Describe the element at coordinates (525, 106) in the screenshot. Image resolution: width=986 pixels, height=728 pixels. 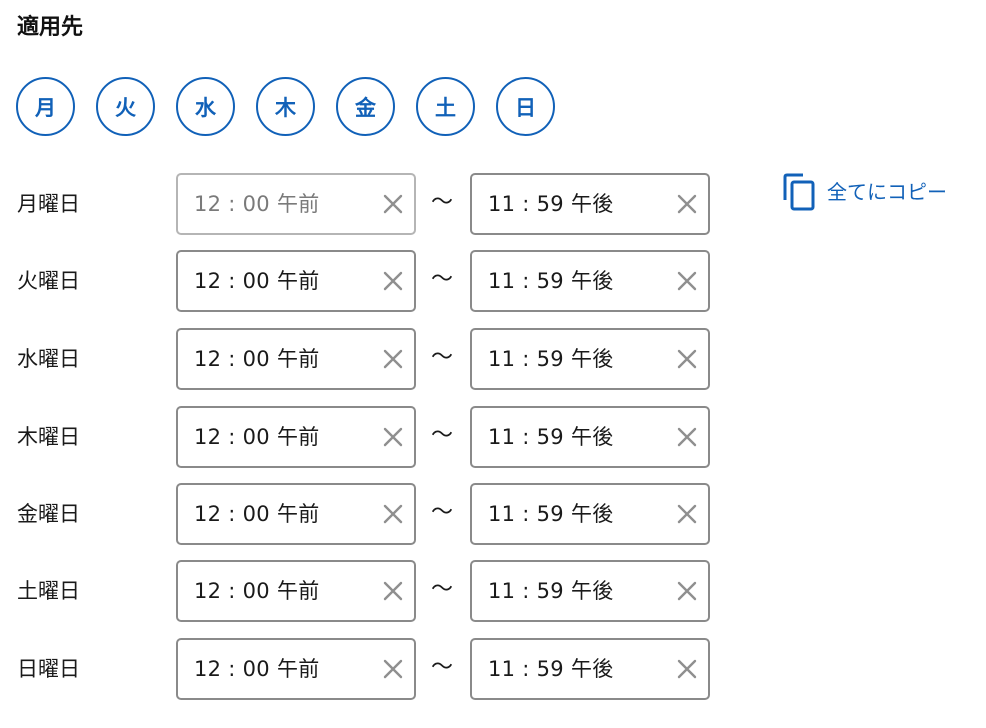
I see `day-button-sun: 日` at that location.